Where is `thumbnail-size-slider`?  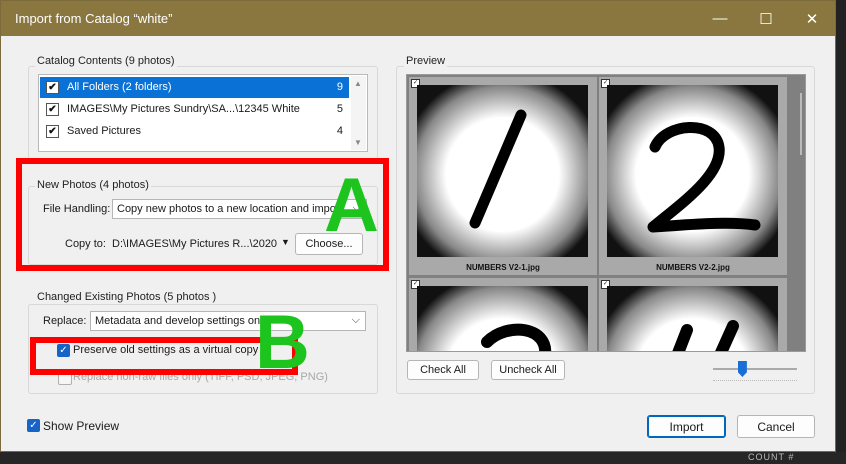 thumbnail-size-slider is located at coordinates (755, 369).